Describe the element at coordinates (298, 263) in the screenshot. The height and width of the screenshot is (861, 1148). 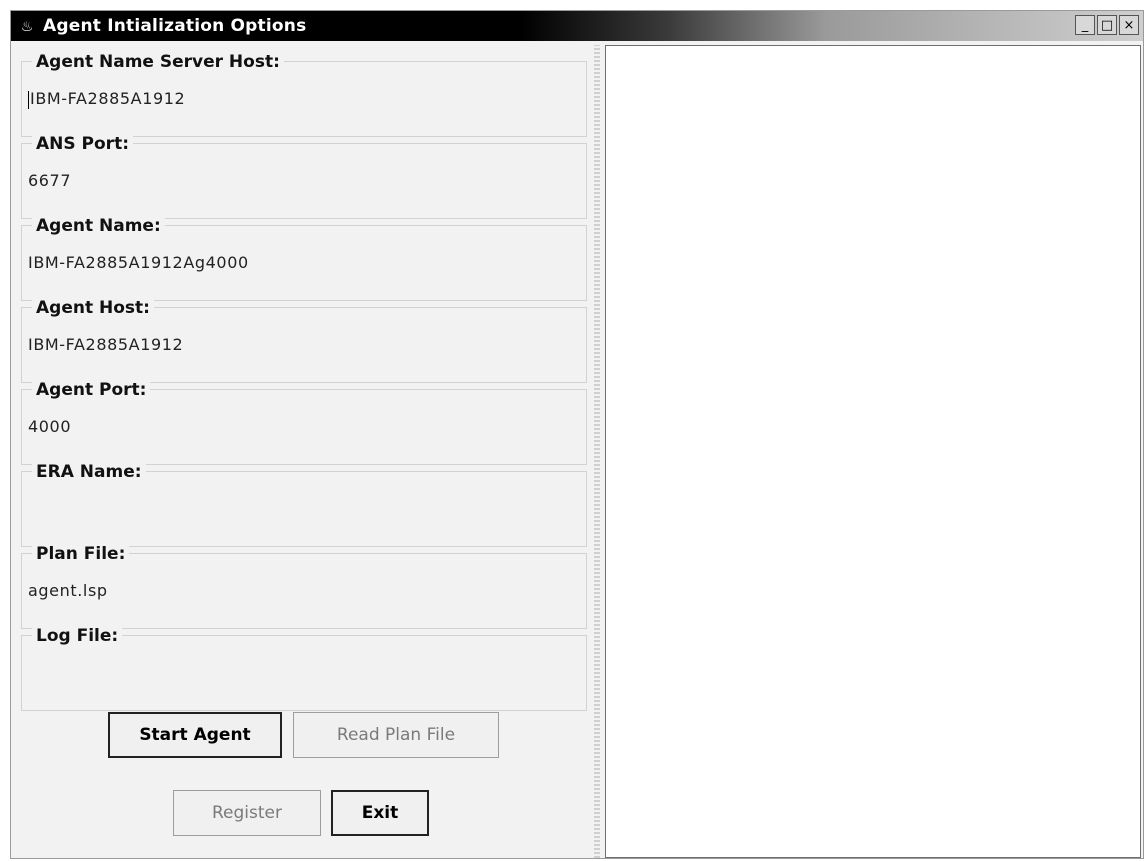
I see `agent-name-input: IBM-FA2885A1912Ag4000` at that location.